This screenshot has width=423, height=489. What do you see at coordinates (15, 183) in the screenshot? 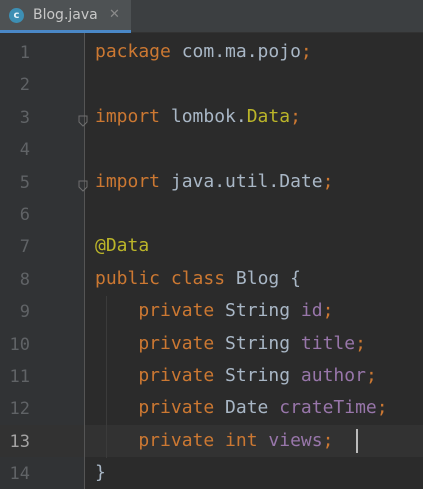
I see `line-number-5: 5` at bounding box center [15, 183].